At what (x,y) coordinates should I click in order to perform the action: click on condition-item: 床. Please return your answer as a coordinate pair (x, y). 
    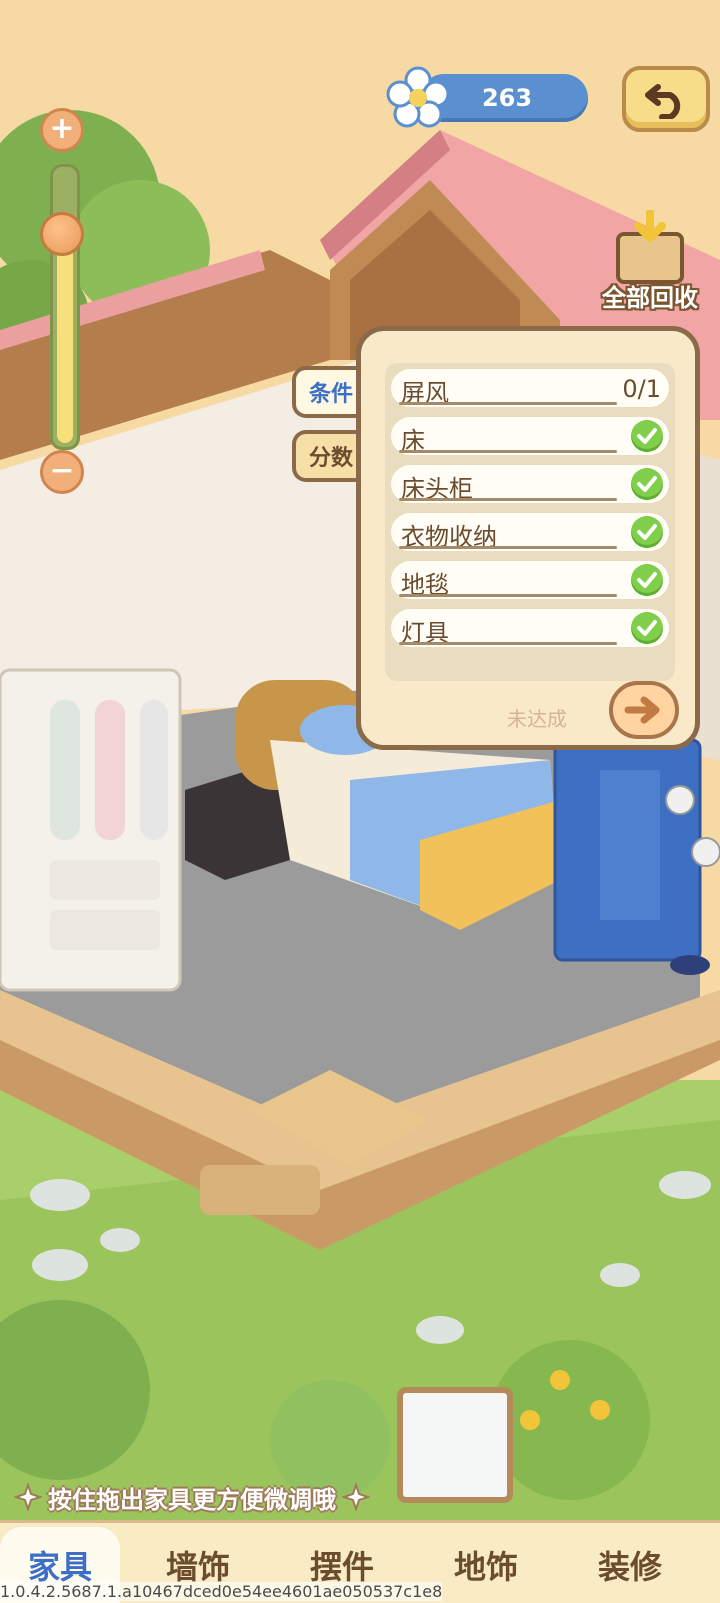
    Looking at the image, I should click on (530, 436).